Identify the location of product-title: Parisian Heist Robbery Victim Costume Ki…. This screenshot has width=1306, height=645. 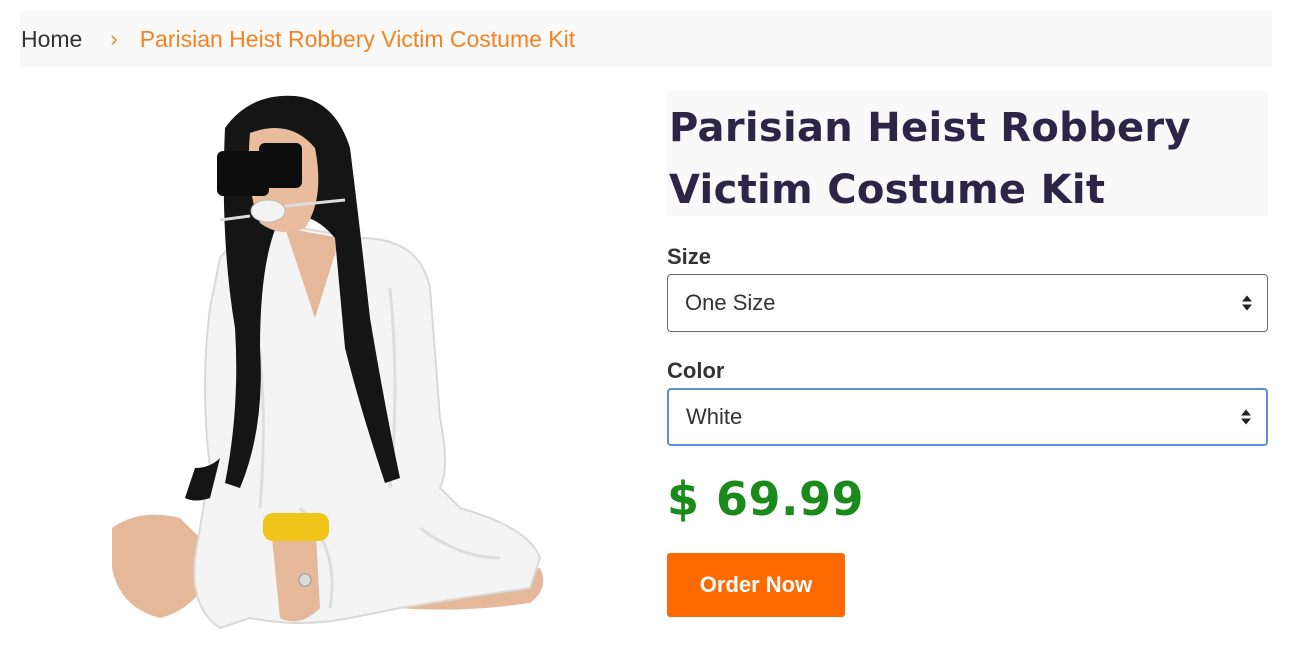
(930, 159).